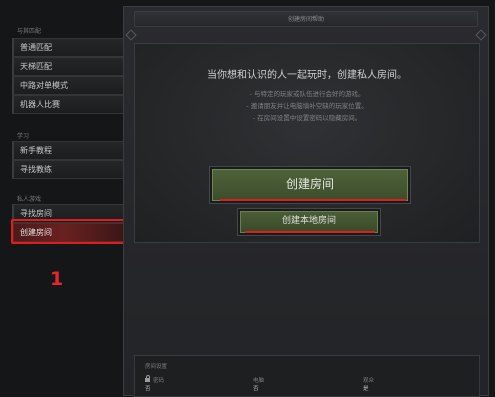 Image resolution: width=495 pixels, height=397 pixels. What do you see at coordinates (69, 150) in the screenshot?
I see `menu-item-tutorial: 新手教程` at bounding box center [69, 150].